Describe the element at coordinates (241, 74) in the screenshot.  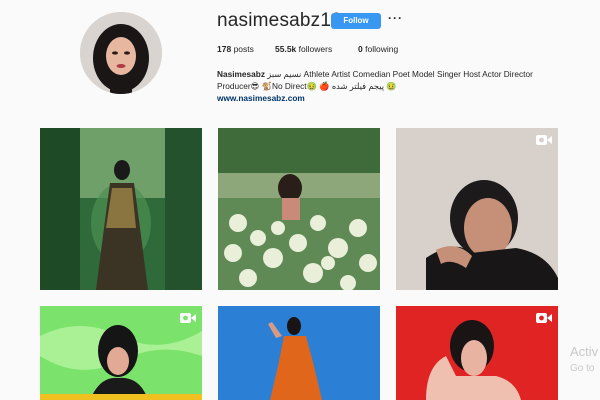
I see `bio-name: Nasimesabz` at that location.